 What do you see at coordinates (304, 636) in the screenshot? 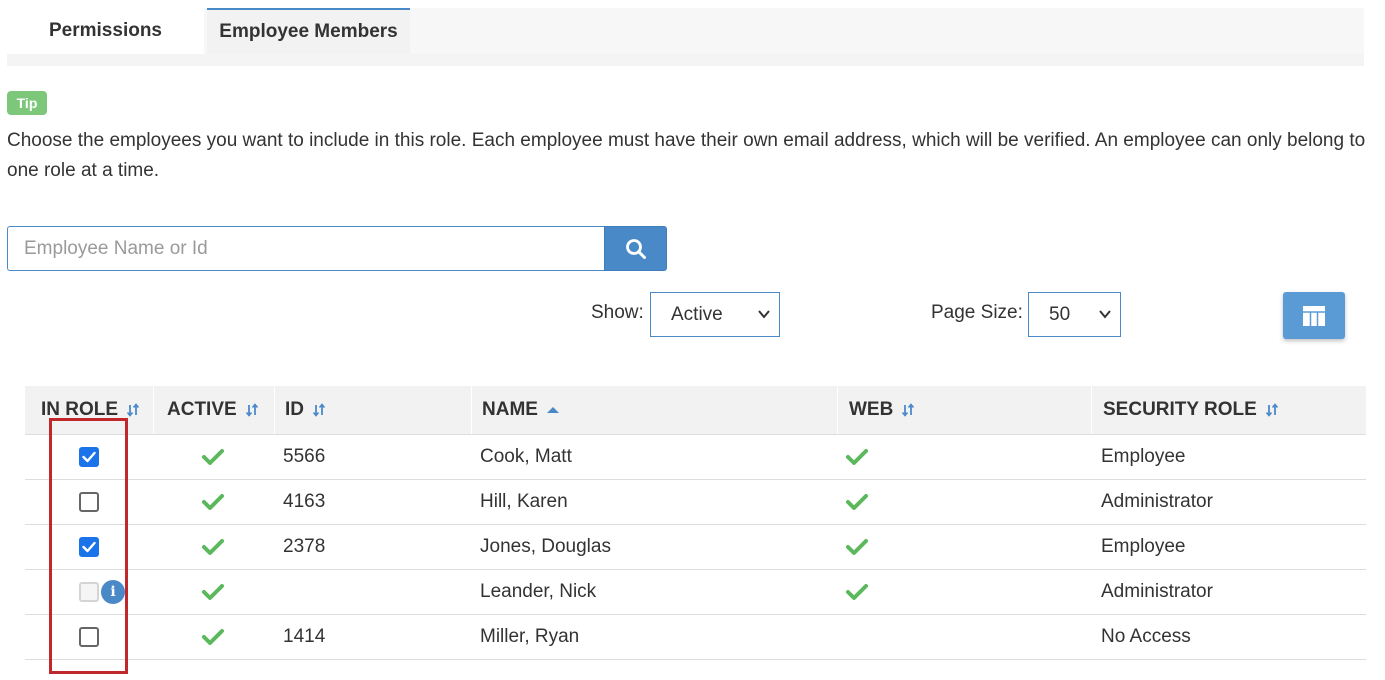
I see `id-cell: 1414` at bounding box center [304, 636].